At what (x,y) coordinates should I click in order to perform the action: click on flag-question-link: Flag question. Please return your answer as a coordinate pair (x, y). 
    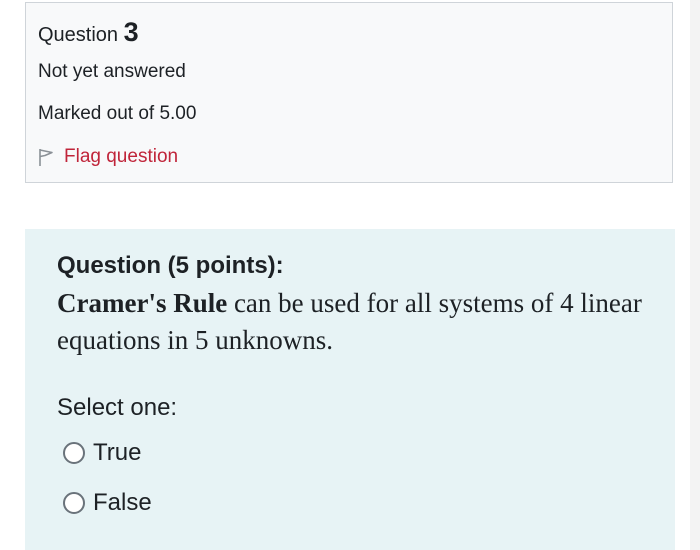
    Looking at the image, I should click on (108, 157).